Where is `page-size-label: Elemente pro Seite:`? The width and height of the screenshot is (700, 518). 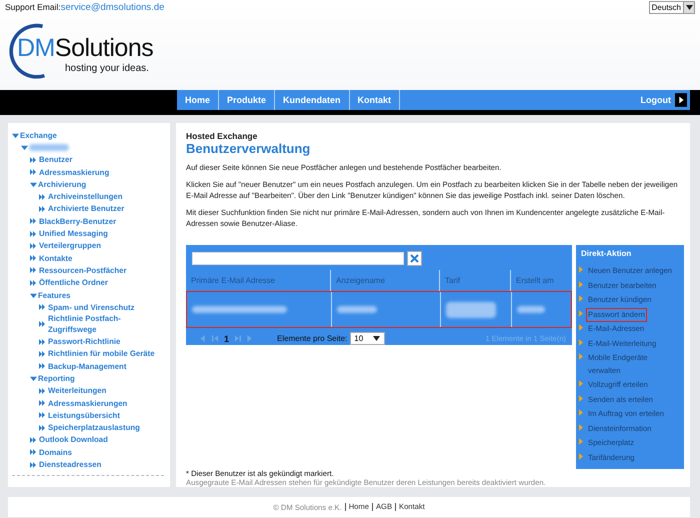
page-size-label: Elemente pro Seite: is located at coordinates (312, 338).